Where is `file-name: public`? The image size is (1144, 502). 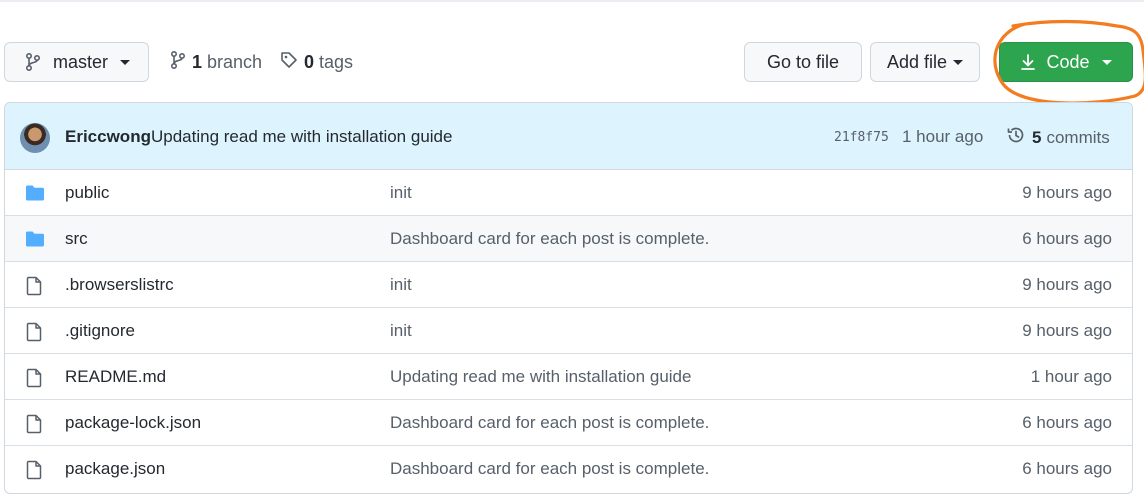 file-name: public is located at coordinates (87, 193).